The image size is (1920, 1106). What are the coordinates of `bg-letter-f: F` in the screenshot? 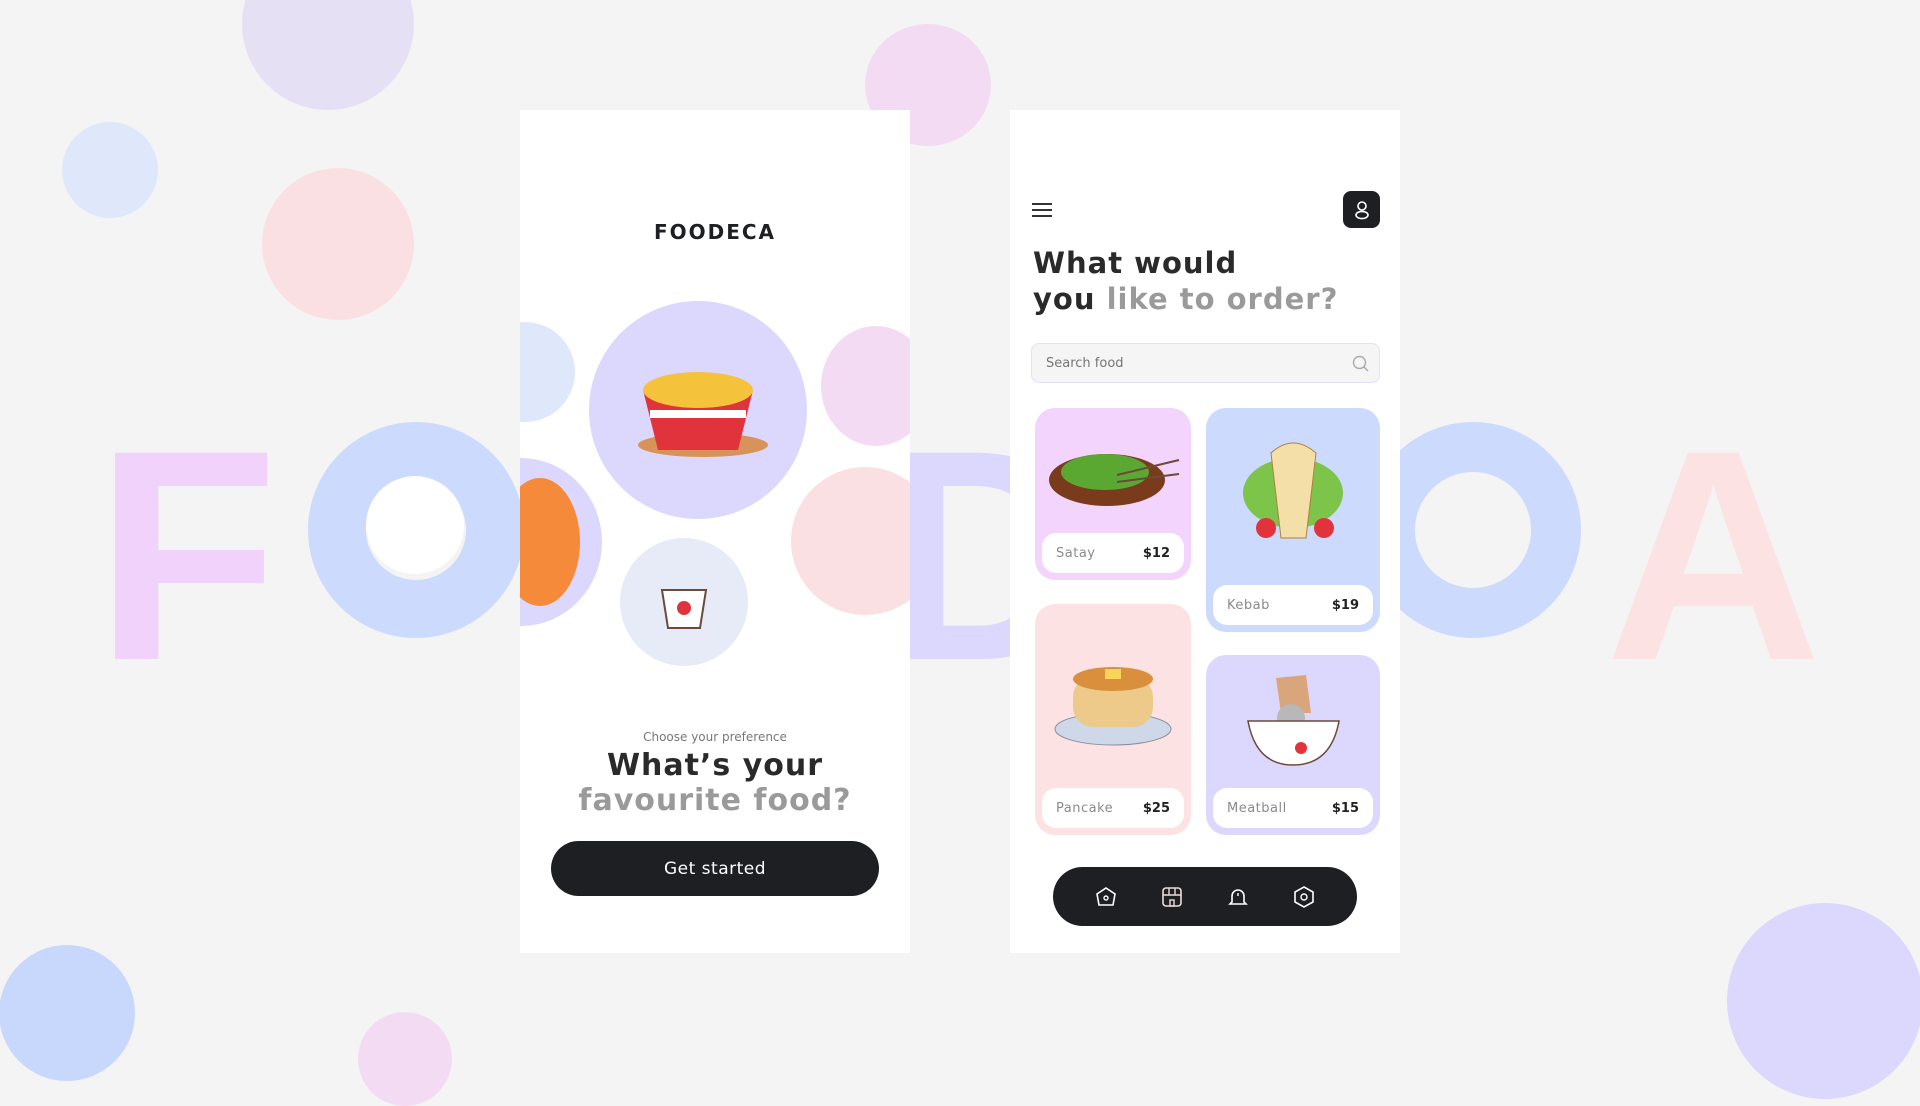 It's located at (187, 555).